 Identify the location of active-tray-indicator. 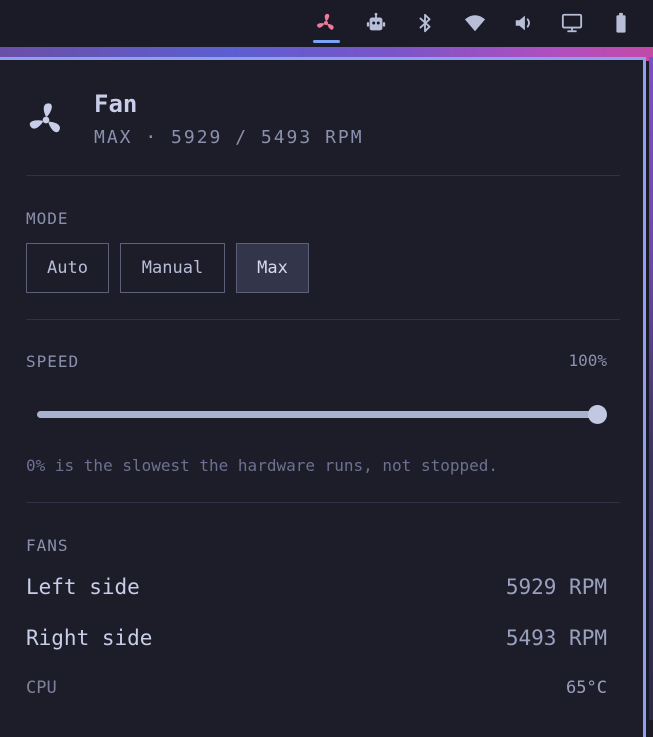
(326, 41).